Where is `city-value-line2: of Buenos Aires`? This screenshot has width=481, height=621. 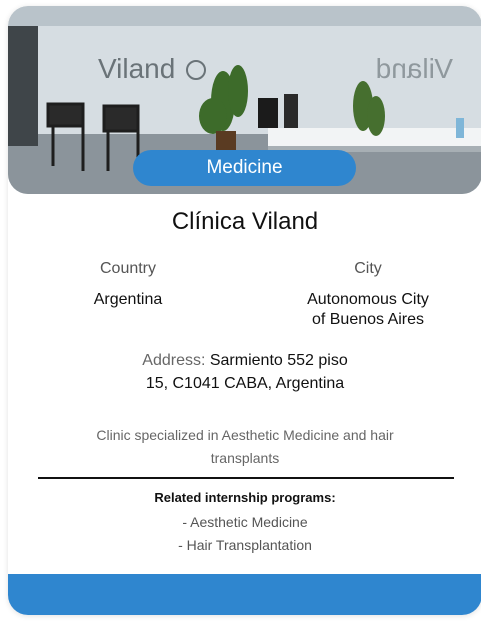 city-value-line2: of Buenos Aires is located at coordinates (368, 319).